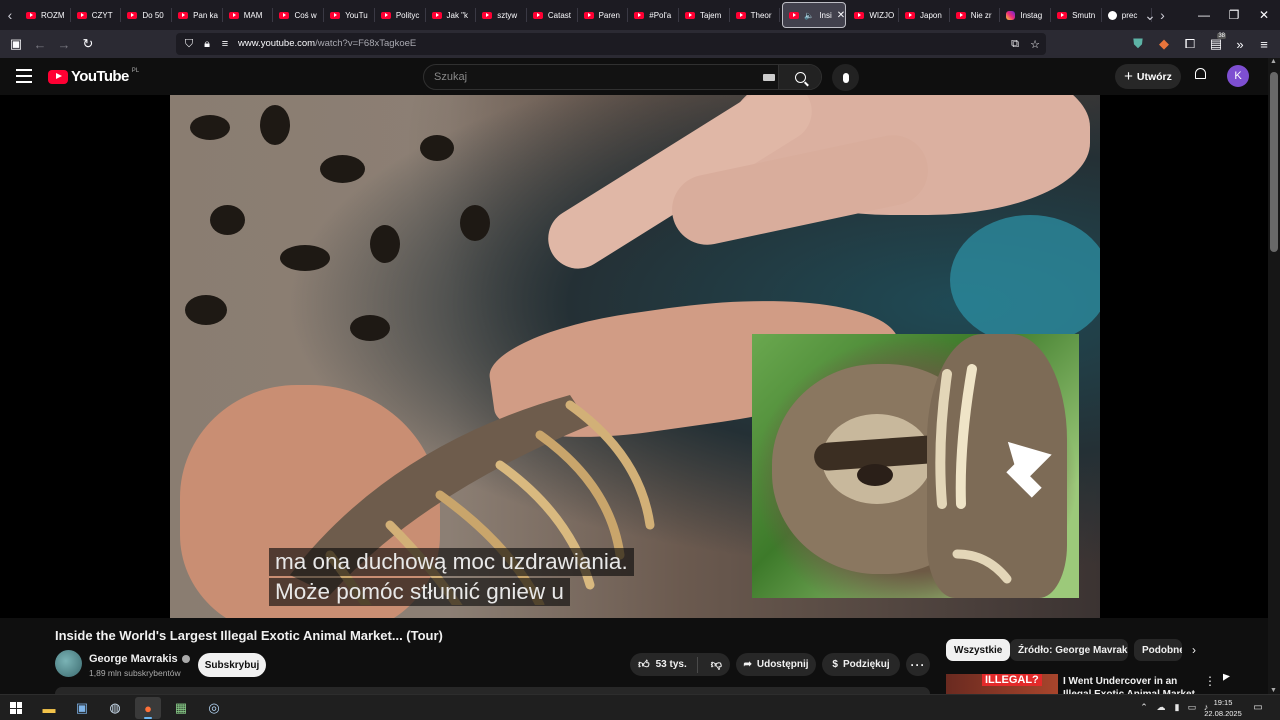 The height and width of the screenshot is (720, 1280). What do you see at coordinates (207, 44) in the screenshot?
I see `lock-icon: 🔒︎` at bounding box center [207, 44].